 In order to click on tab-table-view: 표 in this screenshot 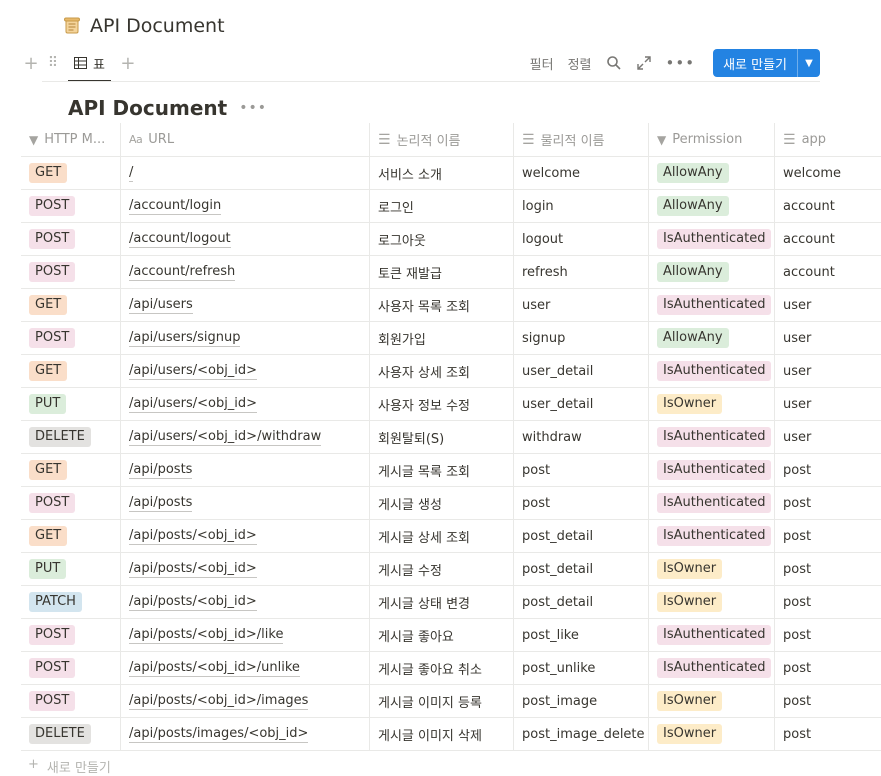, I will do `click(89, 63)`.